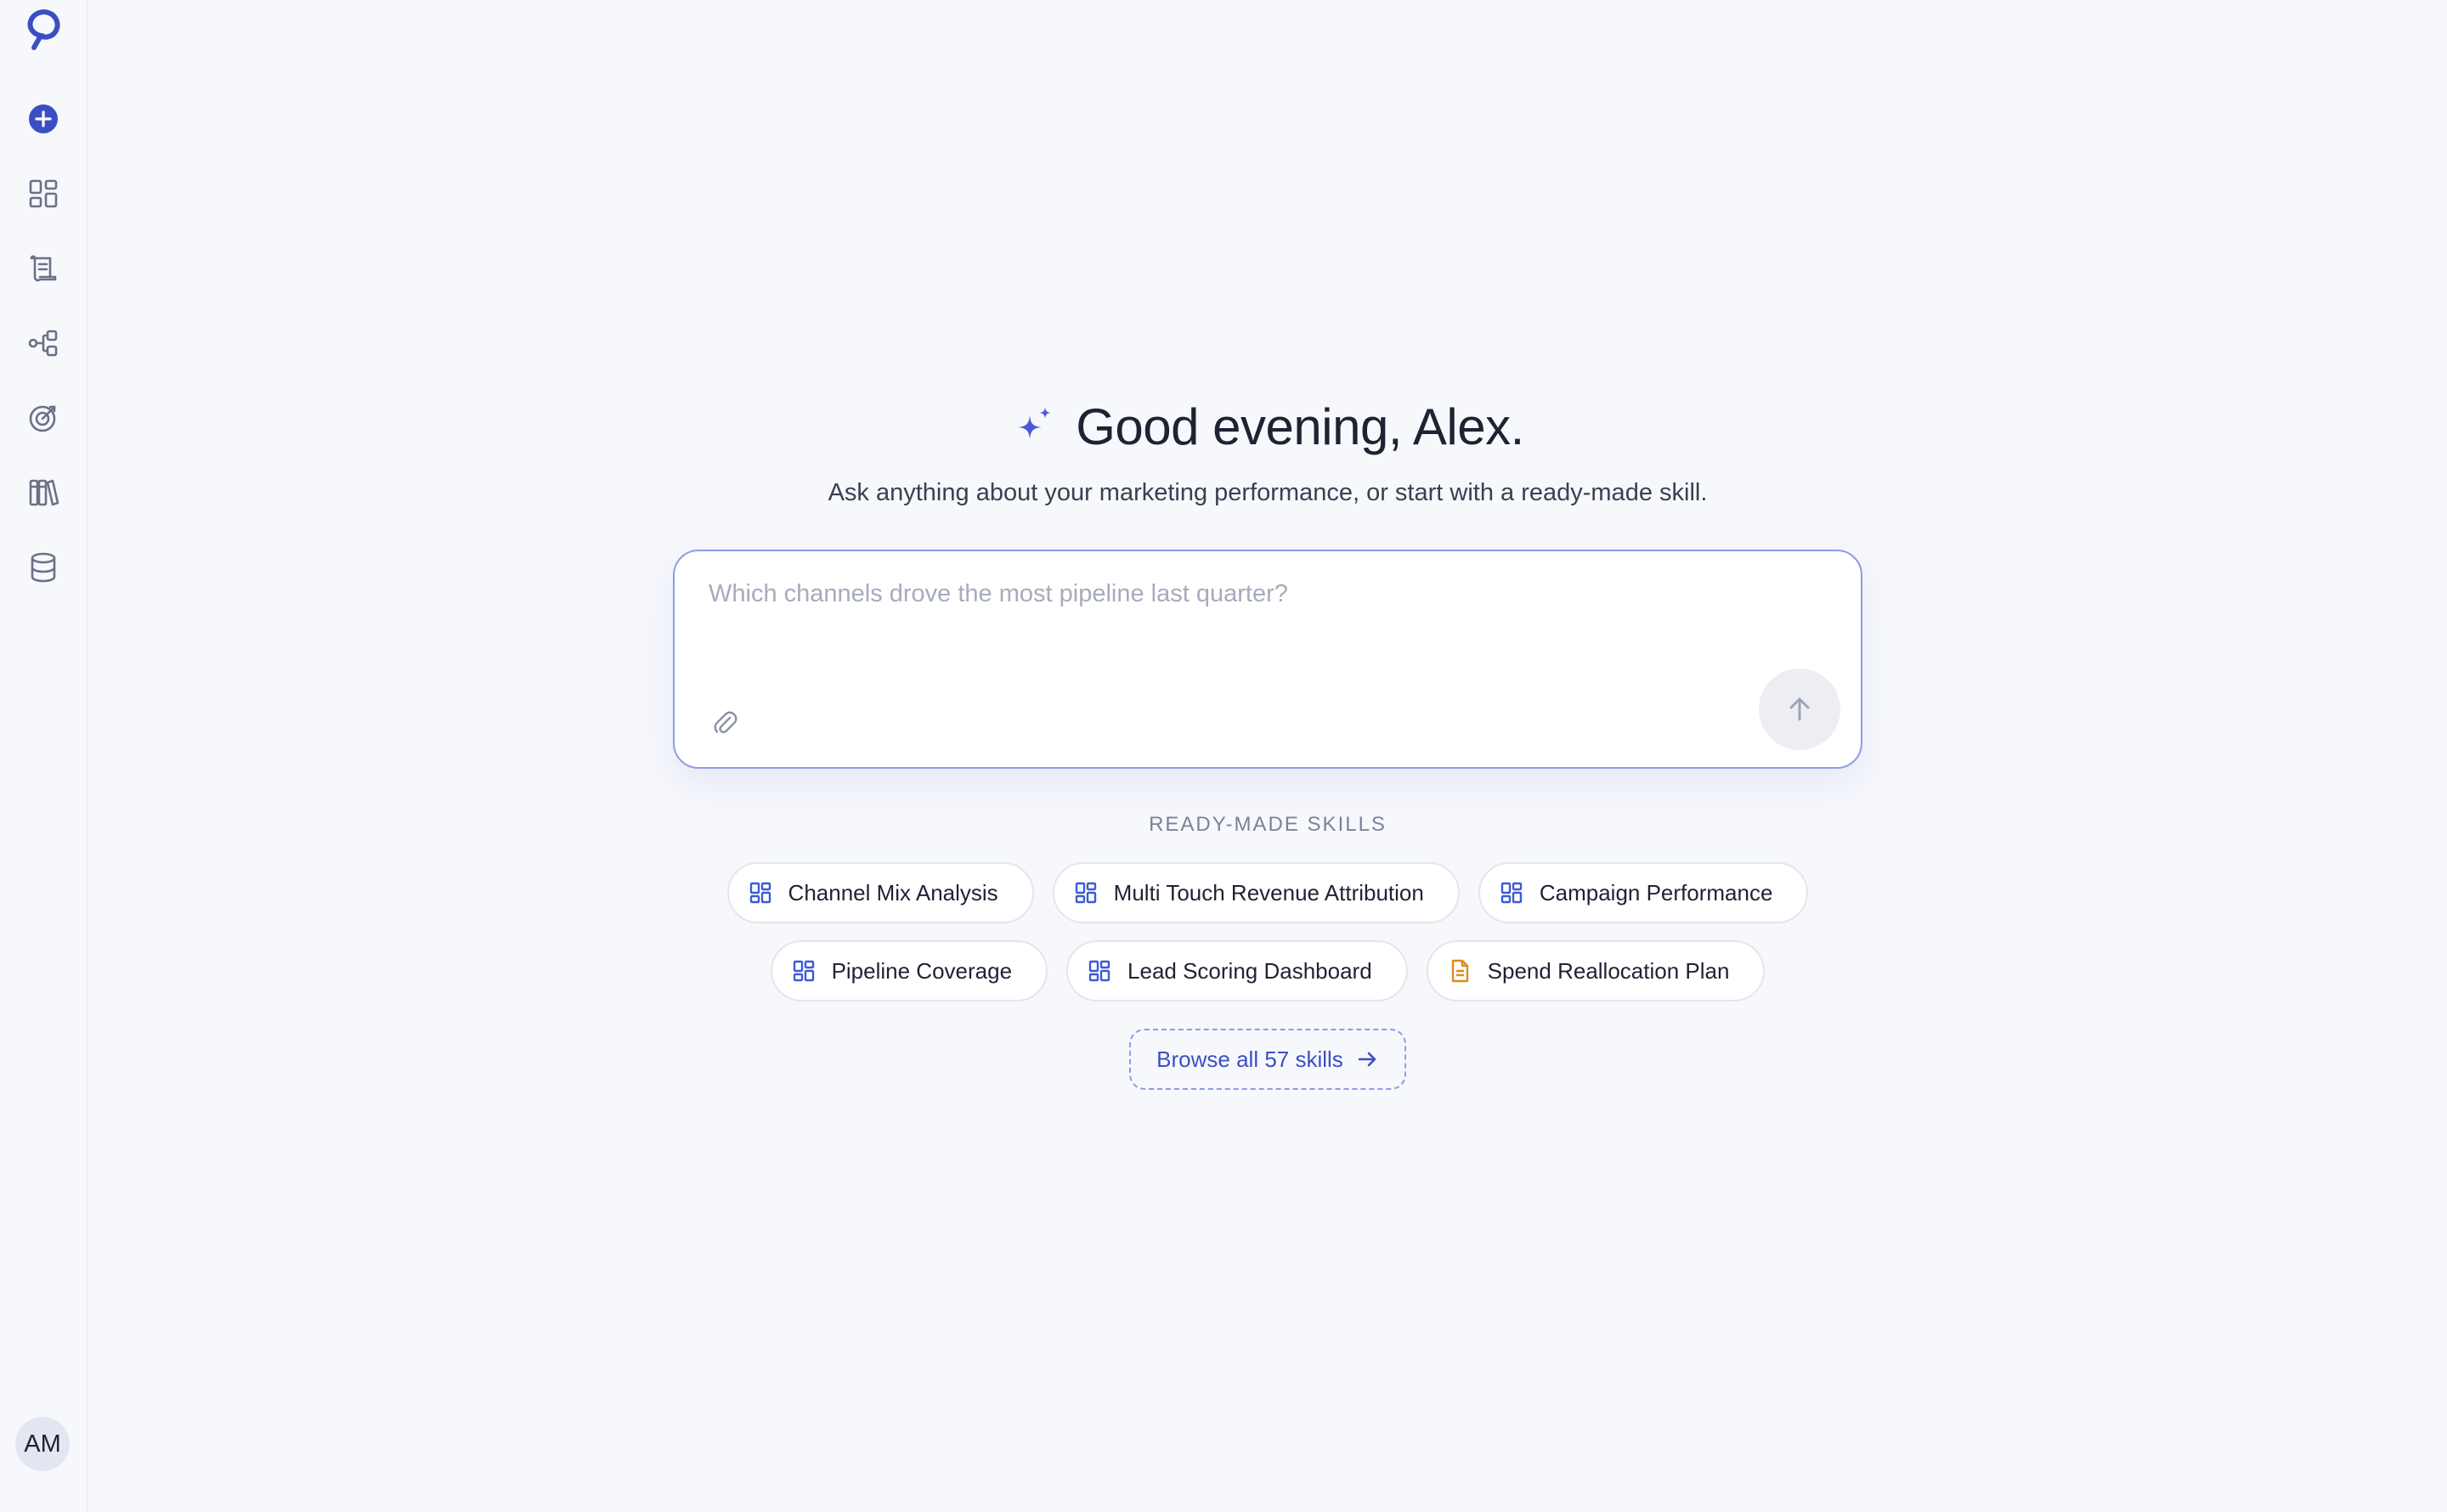  Describe the element at coordinates (1268, 824) in the screenshot. I see `skills-section-label: READY-MADE SKILLS` at that location.